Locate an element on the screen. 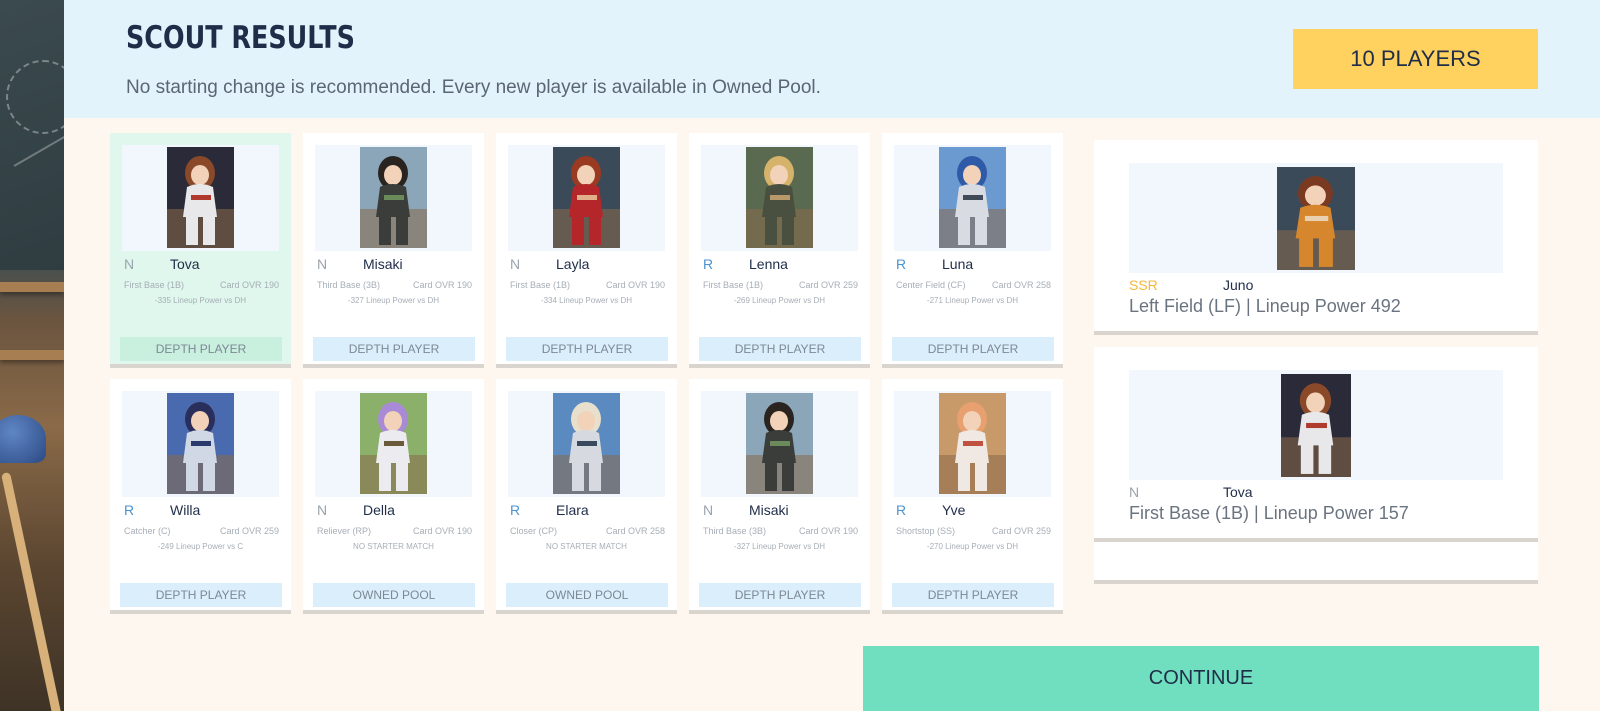  page-title: SCOUT RESULTS is located at coordinates (240, 38).